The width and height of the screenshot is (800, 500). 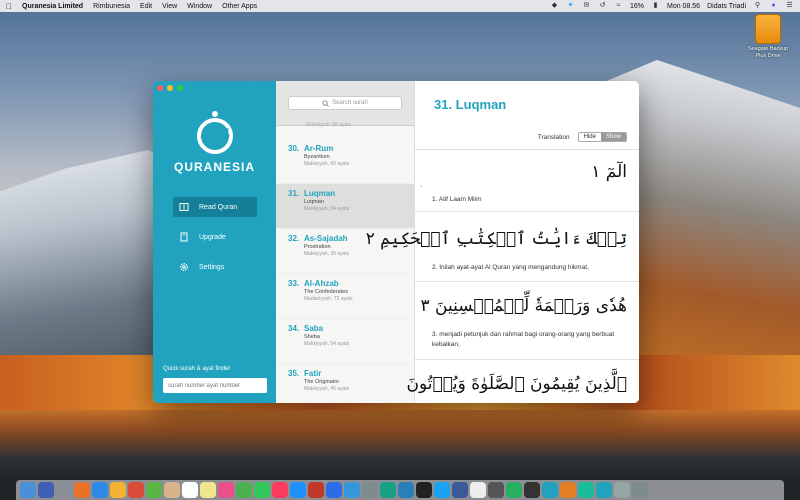 What do you see at coordinates (345, 161) in the screenshot?
I see `list-item-surah-30: 30. Ar-Rum Byzantium Makkiyyah, 60 ayats` at bounding box center [345, 161].